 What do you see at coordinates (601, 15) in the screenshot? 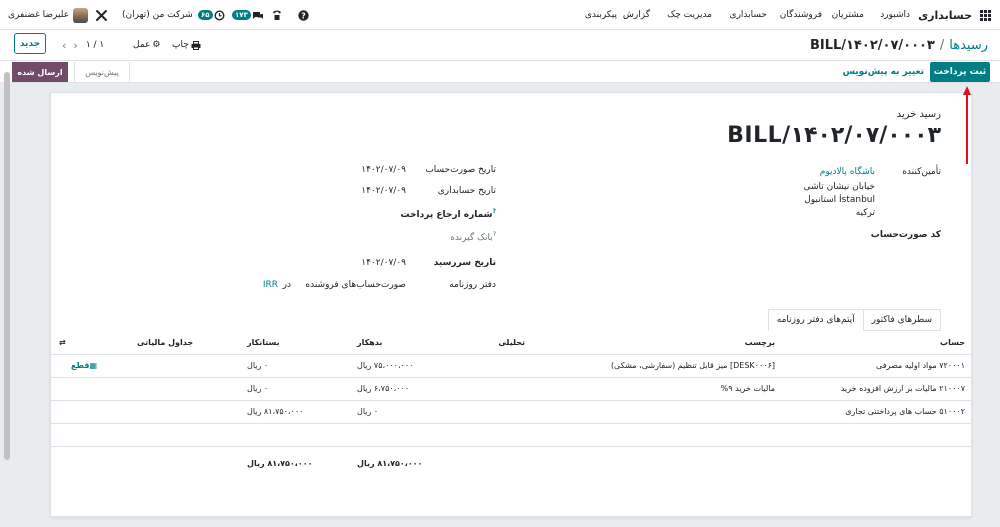
I see `menu-configuration: پیکربندی` at bounding box center [601, 15].